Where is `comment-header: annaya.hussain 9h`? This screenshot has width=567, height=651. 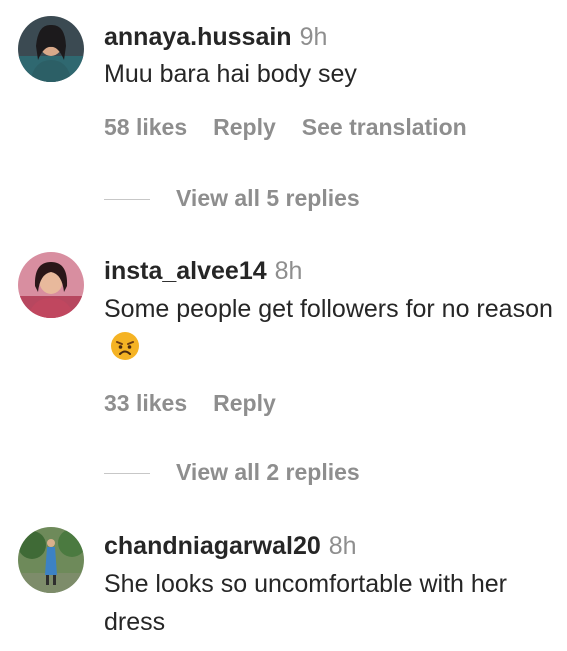 comment-header: annaya.hussain 9h is located at coordinates (215, 37).